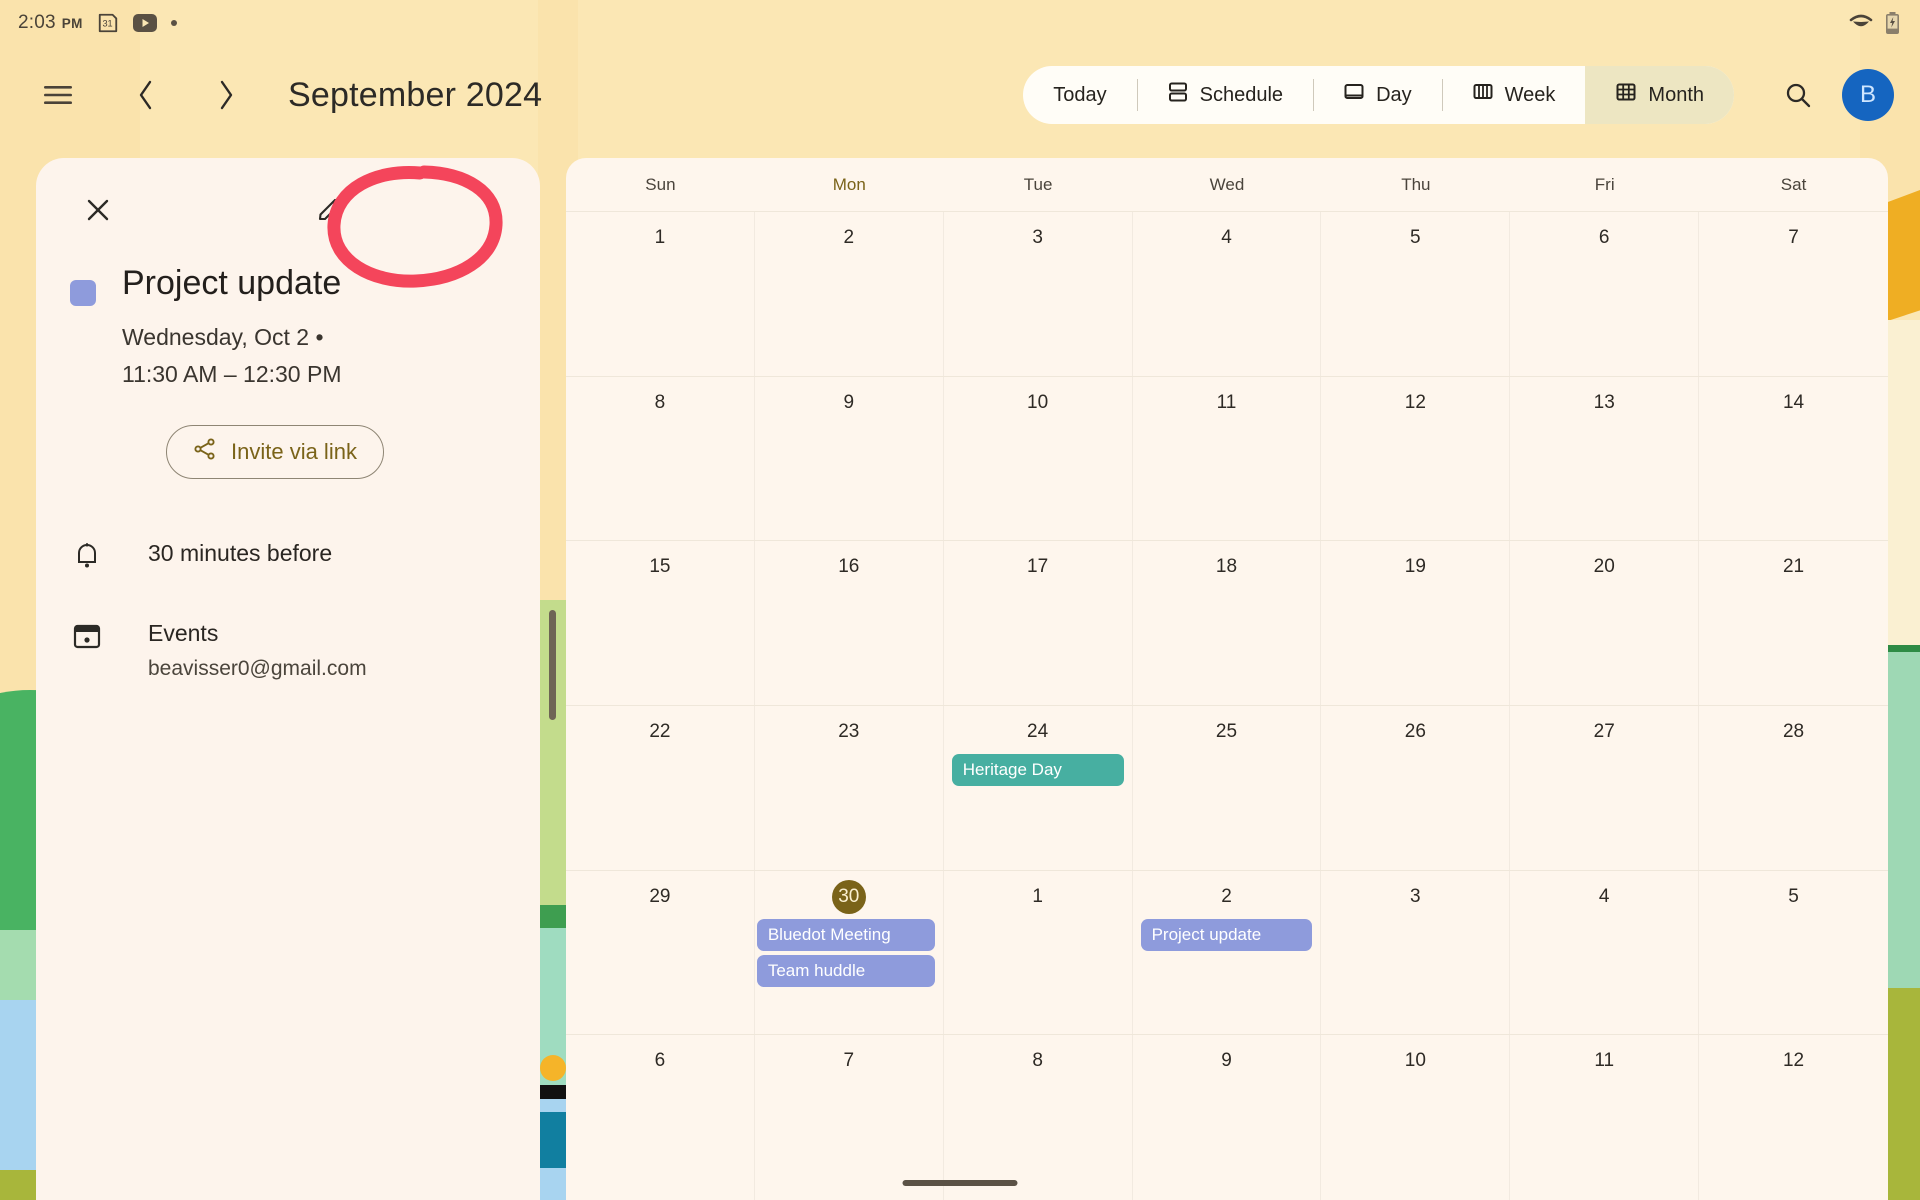  What do you see at coordinates (1038, 623) in the screenshot?
I see `calendar-day-cell: 17` at bounding box center [1038, 623].